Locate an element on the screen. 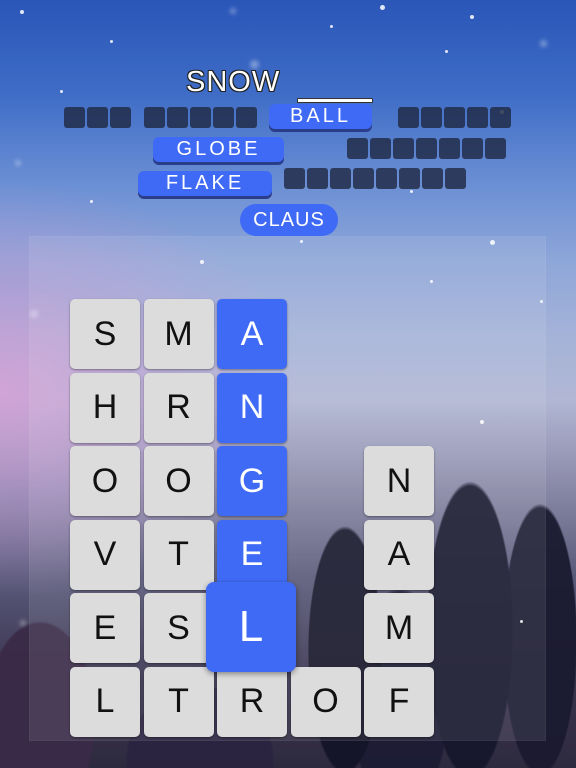 The height and width of the screenshot is (768, 576). found-answer-ball: BALL is located at coordinates (320, 116).